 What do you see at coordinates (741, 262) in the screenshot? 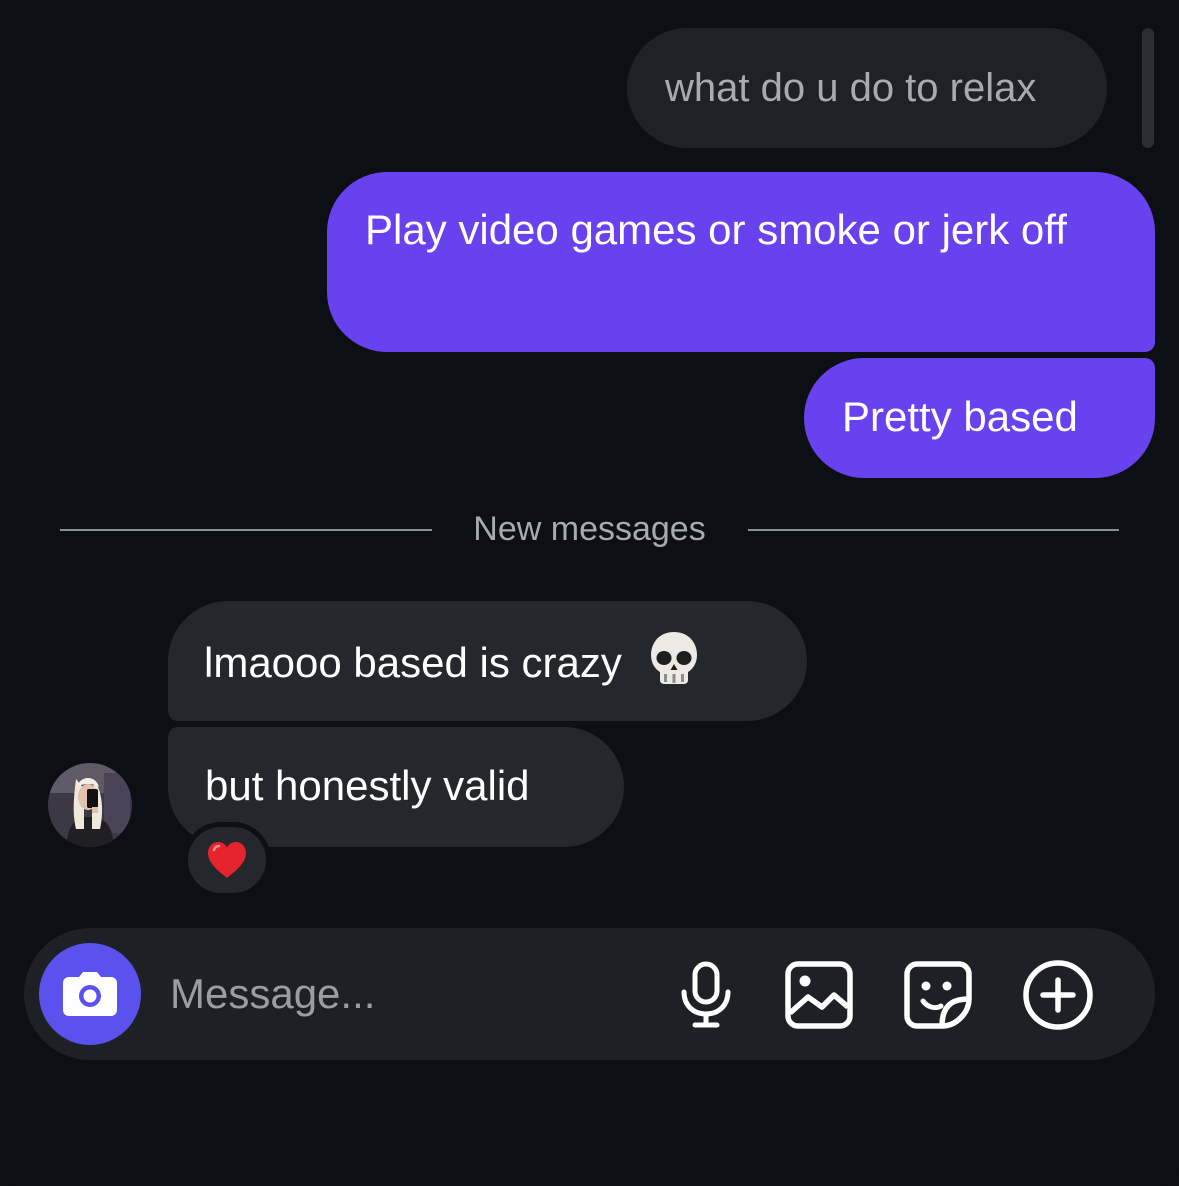
I see `sent-message: Play video games or smoke or jerk off` at bounding box center [741, 262].